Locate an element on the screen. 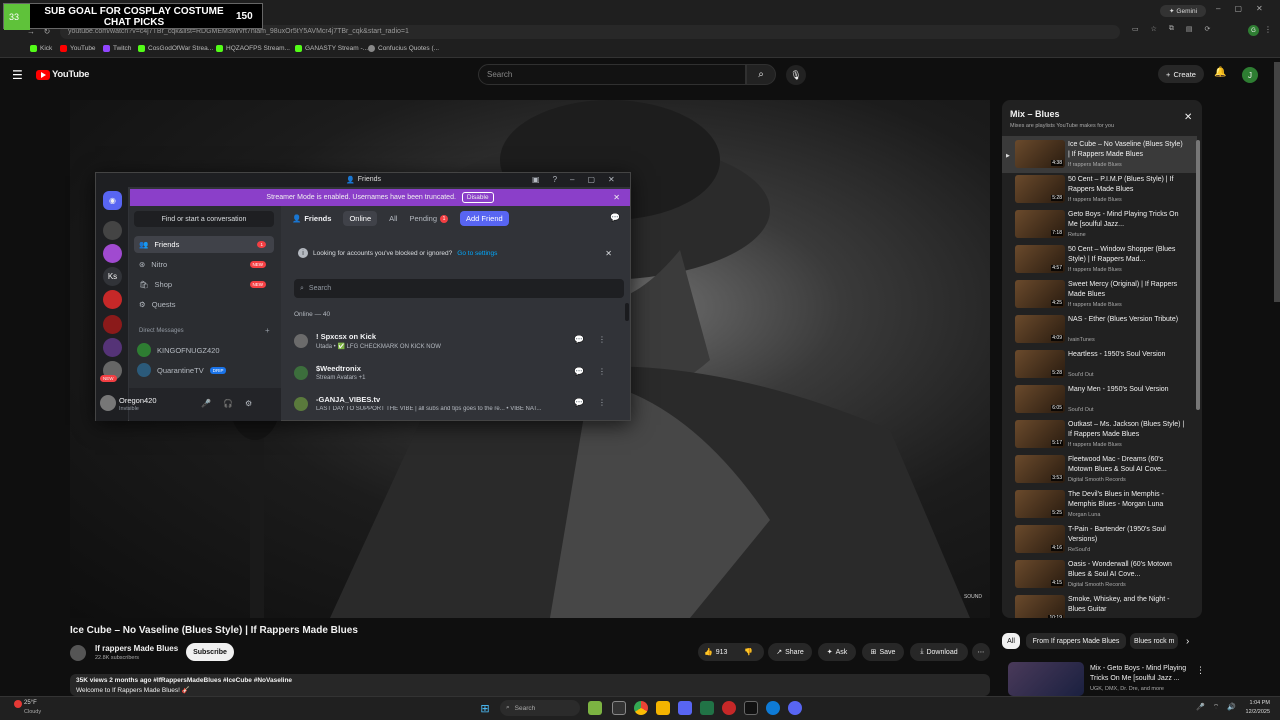 Image resolution: width=1280 pixels, height=720 pixels. account-avatar: J is located at coordinates (1250, 75).